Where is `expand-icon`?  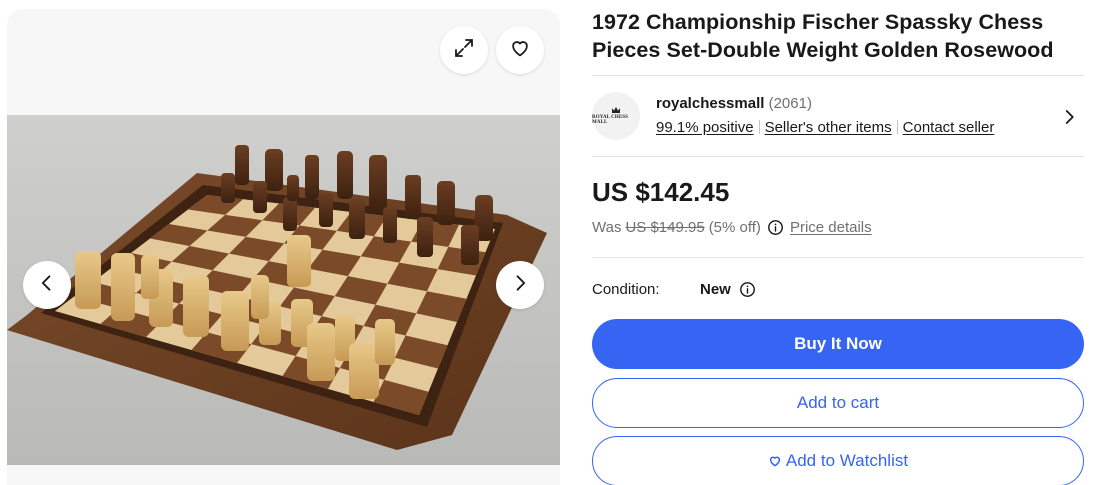
expand-icon is located at coordinates (464, 50).